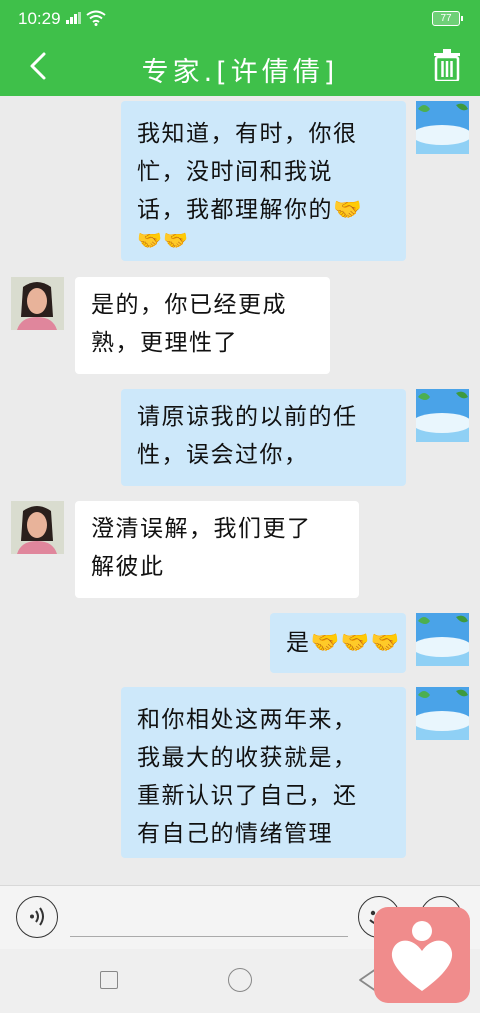 The width and height of the screenshot is (480, 1013). What do you see at coordinates (235, 172) in the screenshot?
I see `message-line: 忙，没时间和我说` at bounding box center [235, 172].